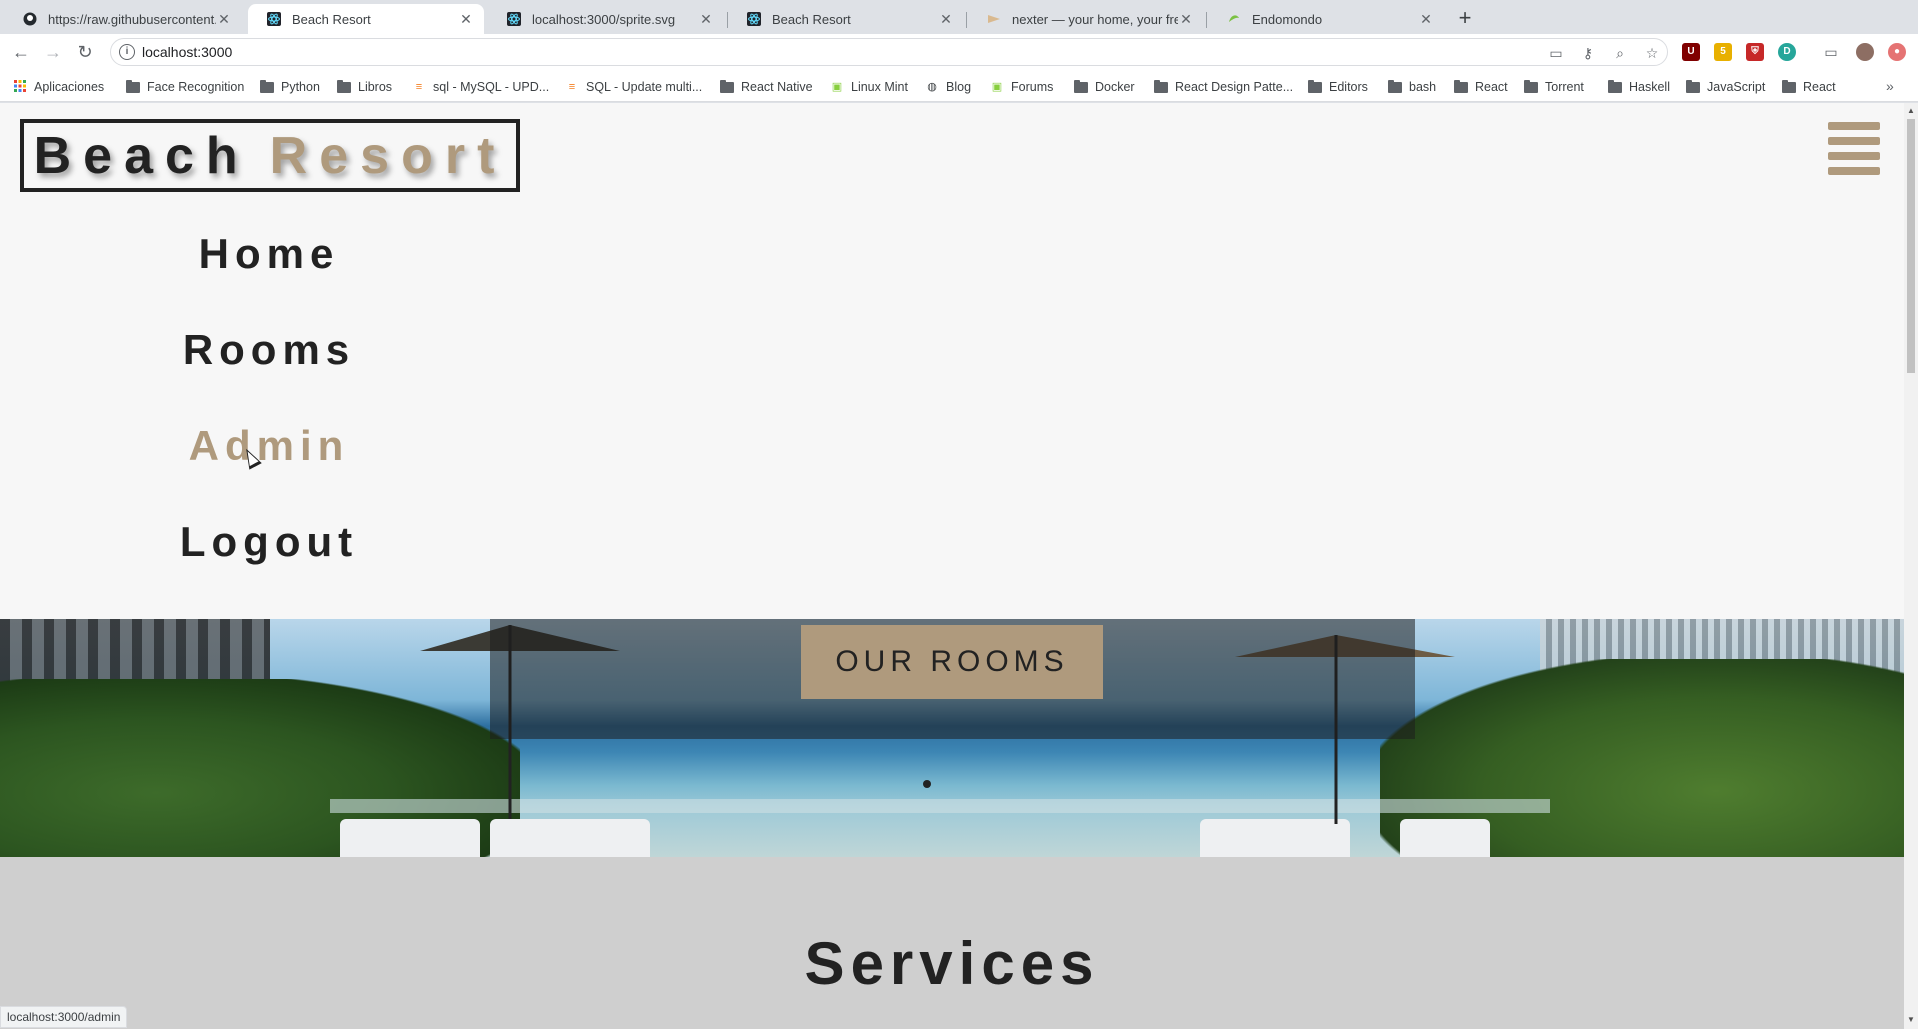  I want to click on forward-icon: →, so click(53, 52).